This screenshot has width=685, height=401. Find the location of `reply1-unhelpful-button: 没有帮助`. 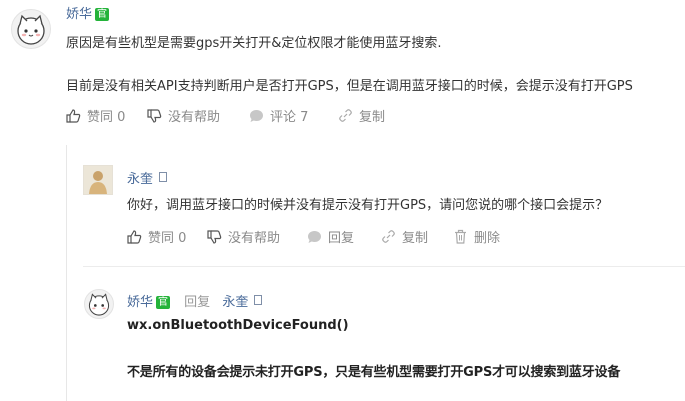

reply1-unhelpful-button: 没有帮助 is located at coordinates (243, 236).